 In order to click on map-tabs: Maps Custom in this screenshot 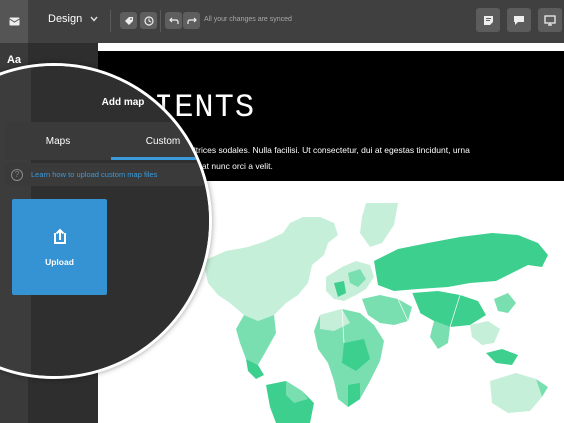, I will do `click(107, 141)`.